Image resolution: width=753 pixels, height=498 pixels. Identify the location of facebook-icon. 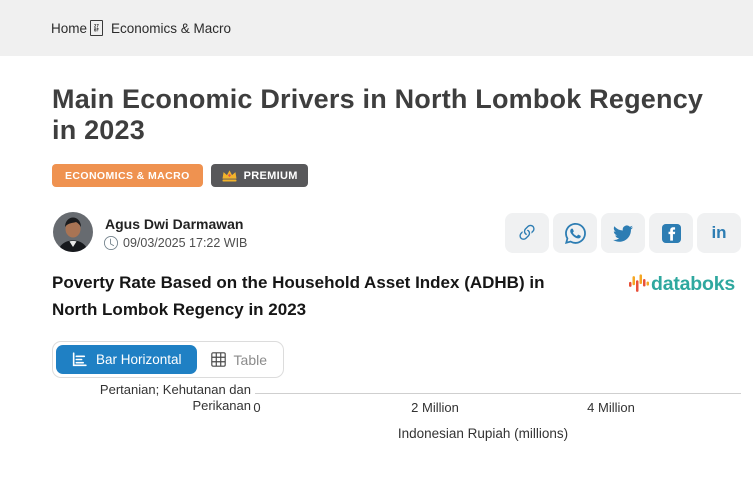
(671, 233).